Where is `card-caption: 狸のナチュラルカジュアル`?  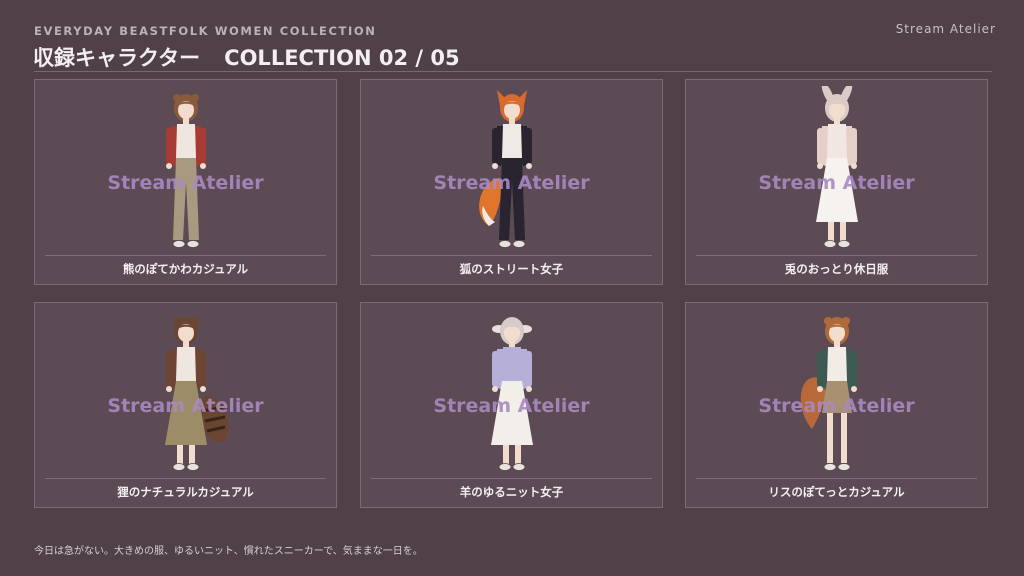
card-caption: 狸のナチュラルカジュアル is located at coordinates (185, 492).